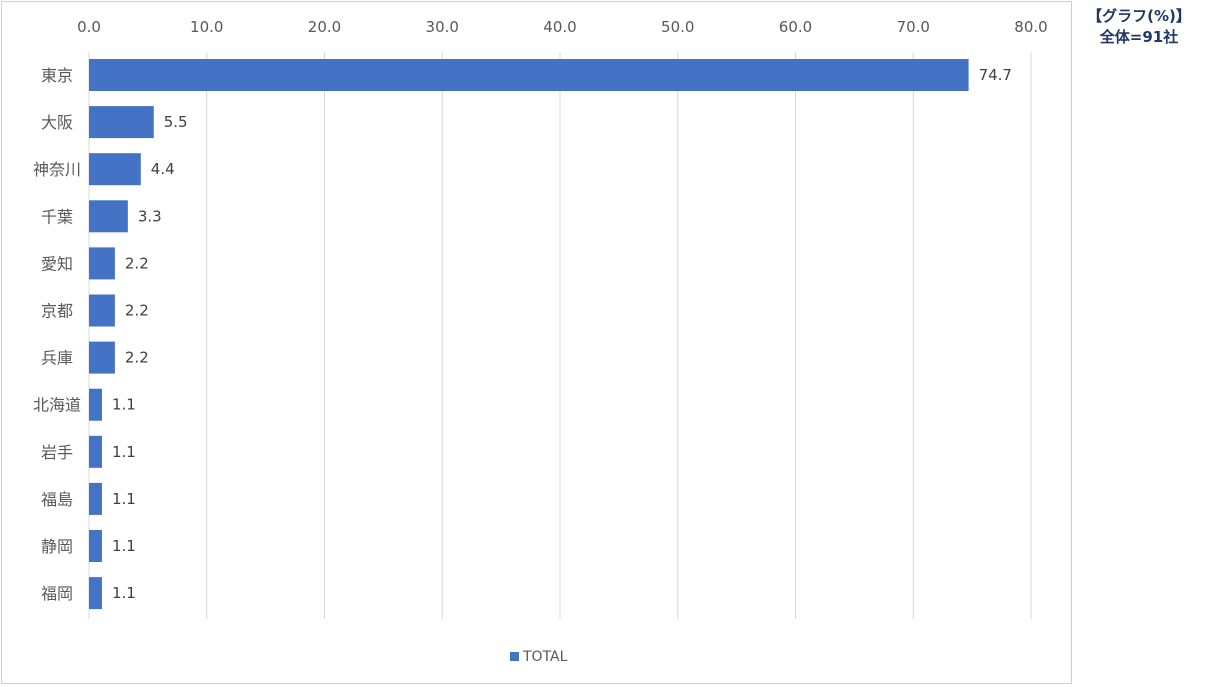 The image size is (1209, 687). What do you see at coordinates (124, 546) in the screenshot?
I see `data-label-10: 1.1` at bounding box center [124, 546].